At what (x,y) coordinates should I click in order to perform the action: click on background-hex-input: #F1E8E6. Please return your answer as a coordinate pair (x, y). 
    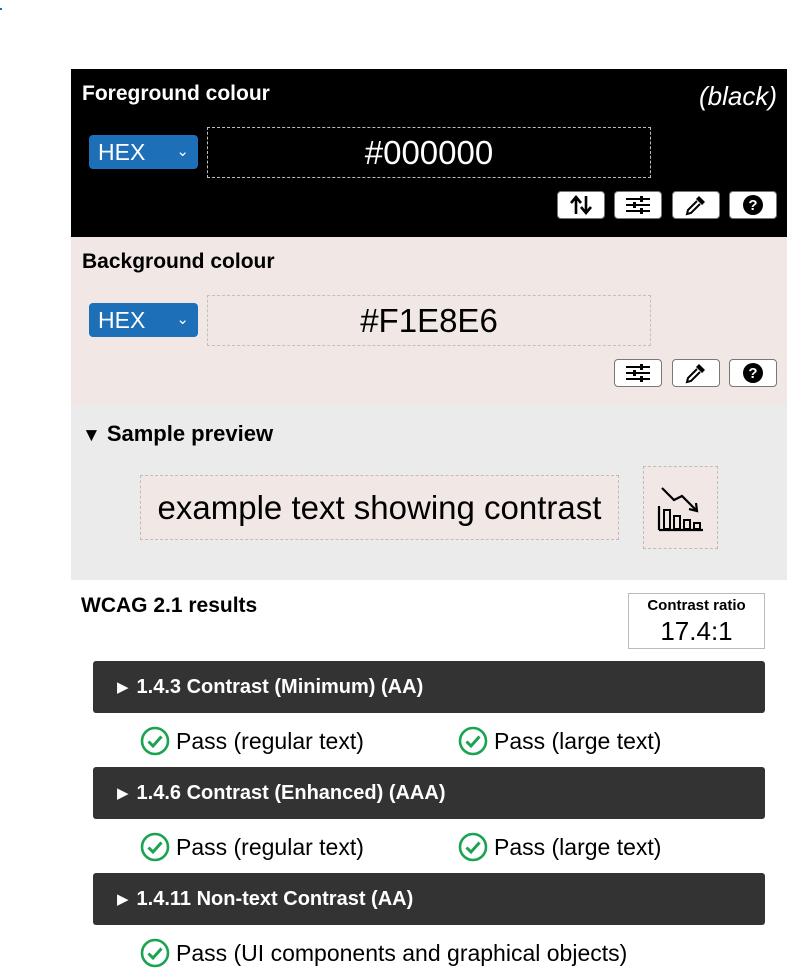
    Looking at the image, I should click on (429, 320).